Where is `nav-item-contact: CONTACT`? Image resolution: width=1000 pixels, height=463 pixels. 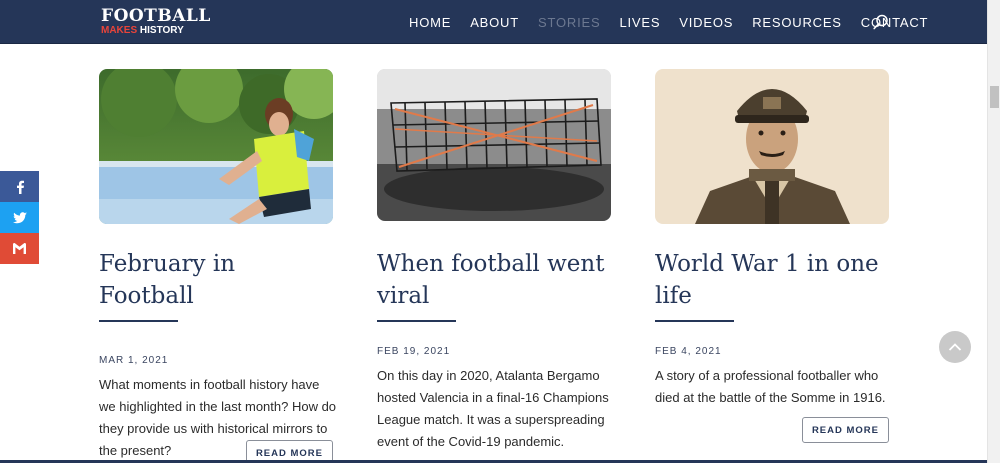 nav-item-contact: CONTACT is located at coordinates (894, 22).